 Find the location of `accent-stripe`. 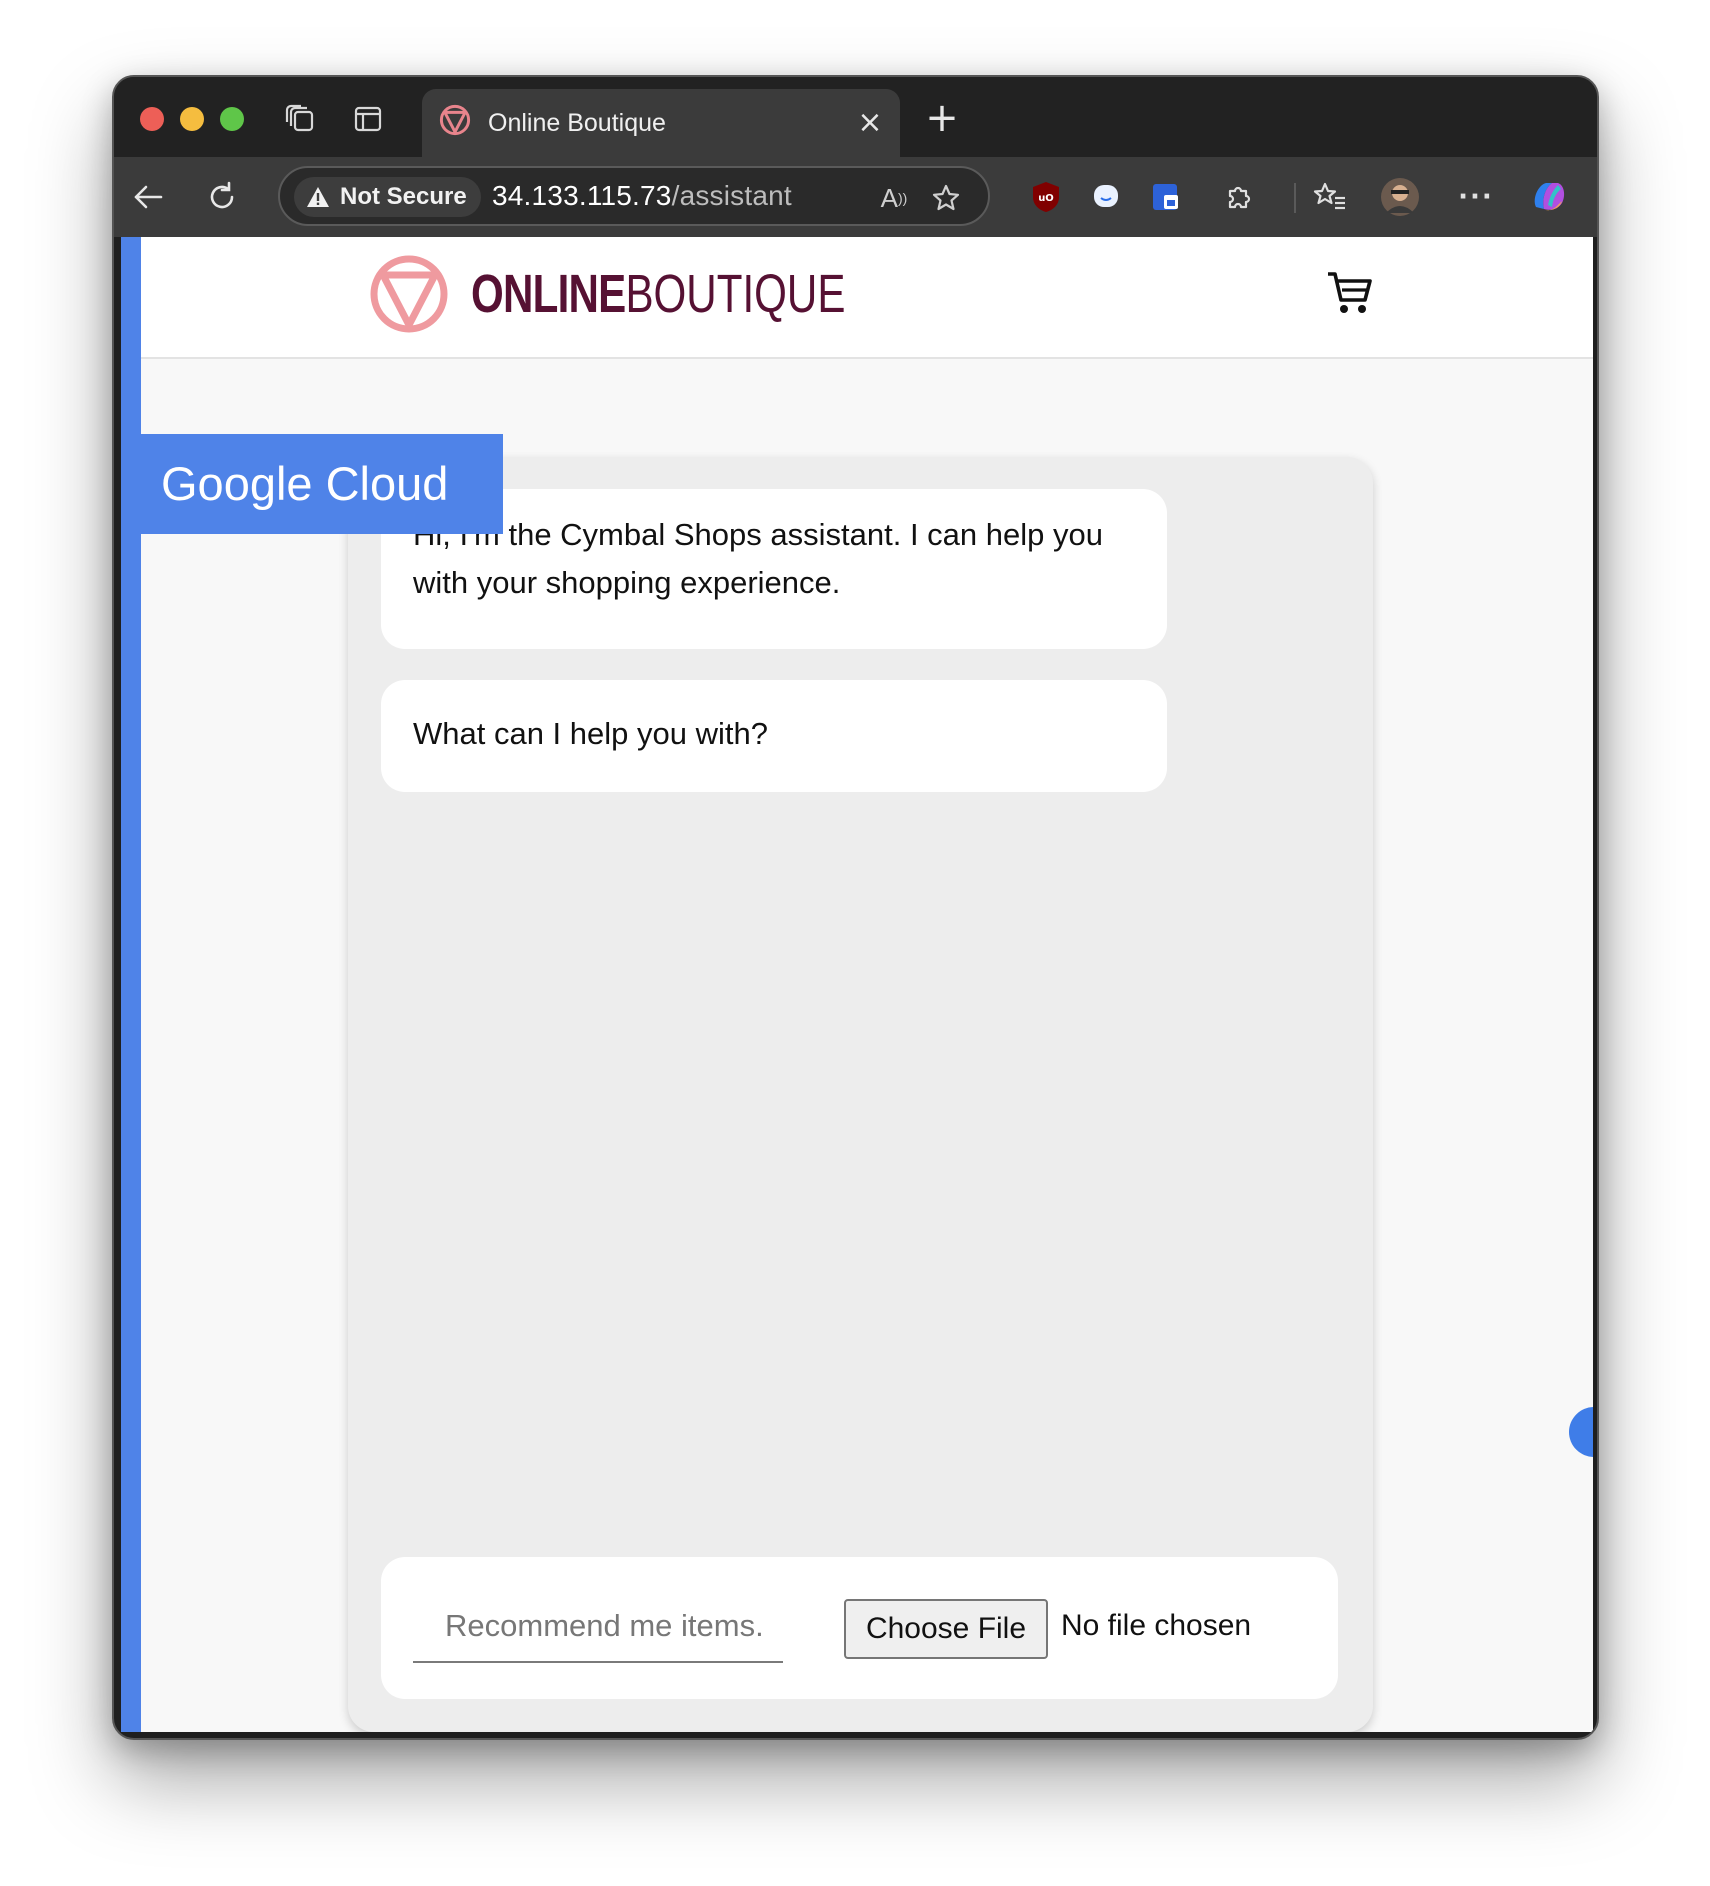

accent-stripe is located at coordinates (131, 984).